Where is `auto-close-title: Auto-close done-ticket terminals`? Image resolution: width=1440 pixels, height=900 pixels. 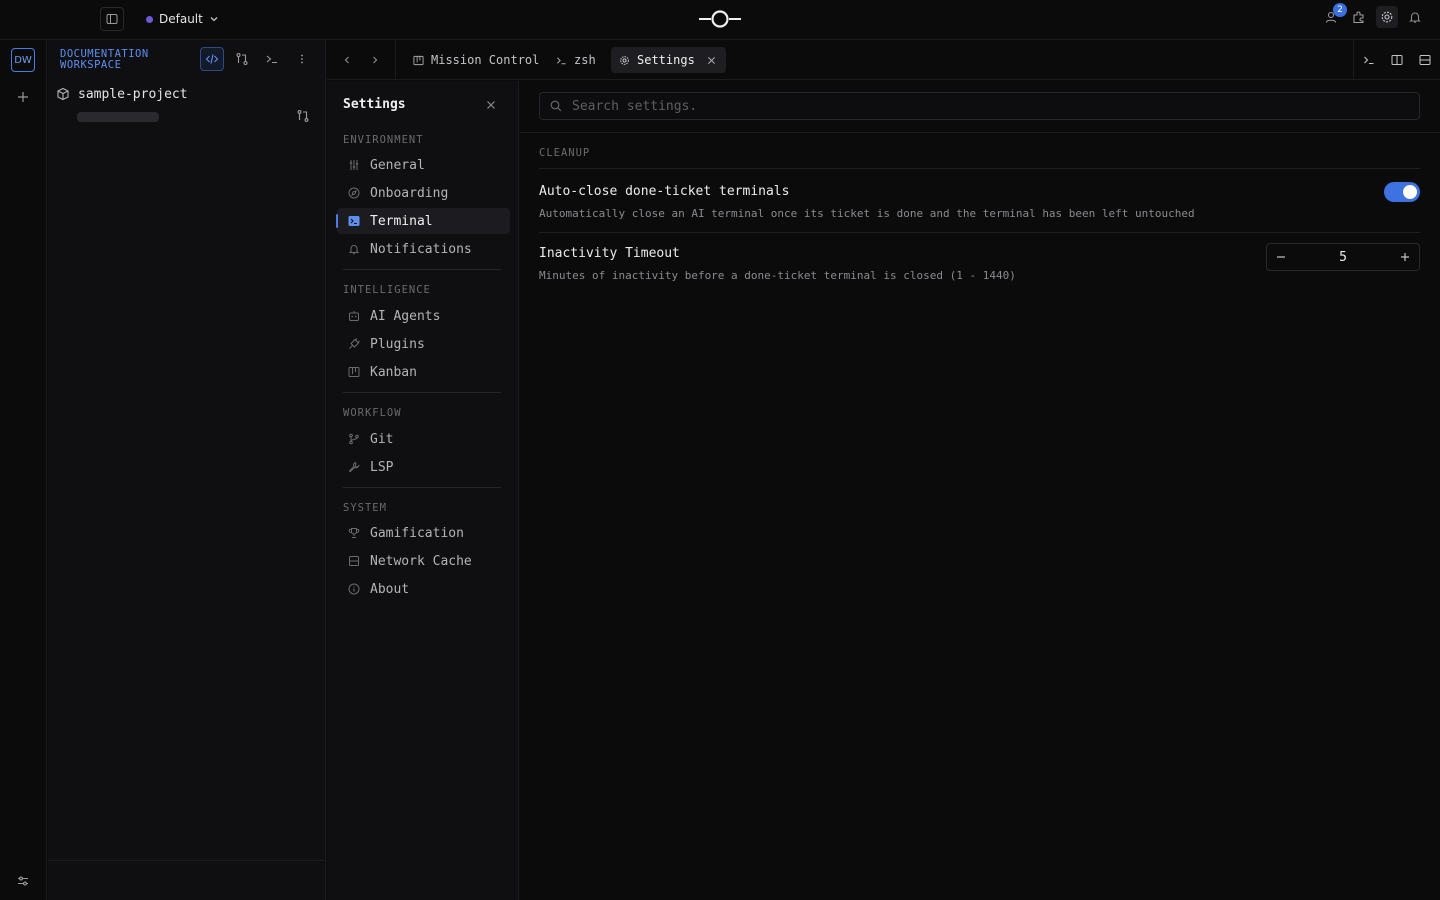 auto-close-title: Auto-close done-ticket terminals is located at coordinates (664, 191).